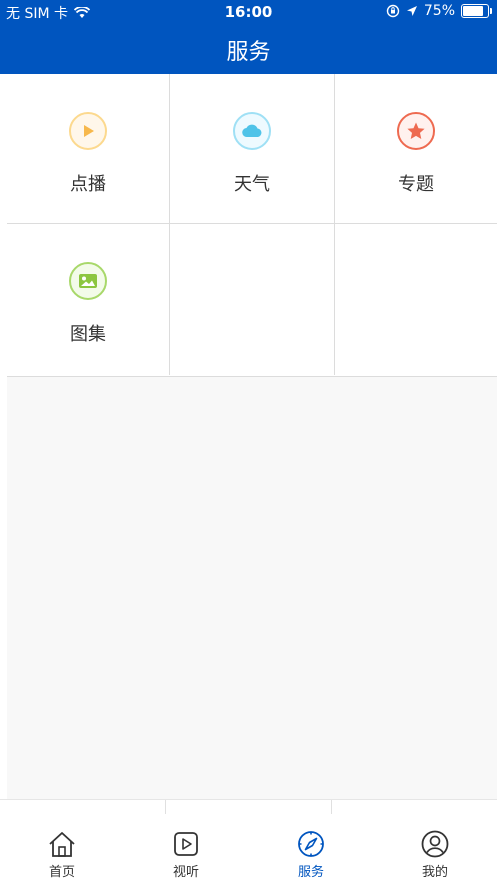 The width and height of the screenshot is (497, 884). I want to click on home-icon, so click(62, 844).